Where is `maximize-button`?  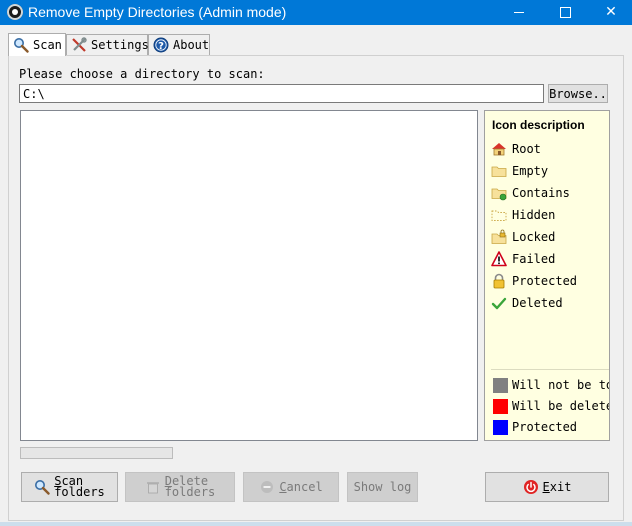 maximize-button is located at coordinates (565, 12).